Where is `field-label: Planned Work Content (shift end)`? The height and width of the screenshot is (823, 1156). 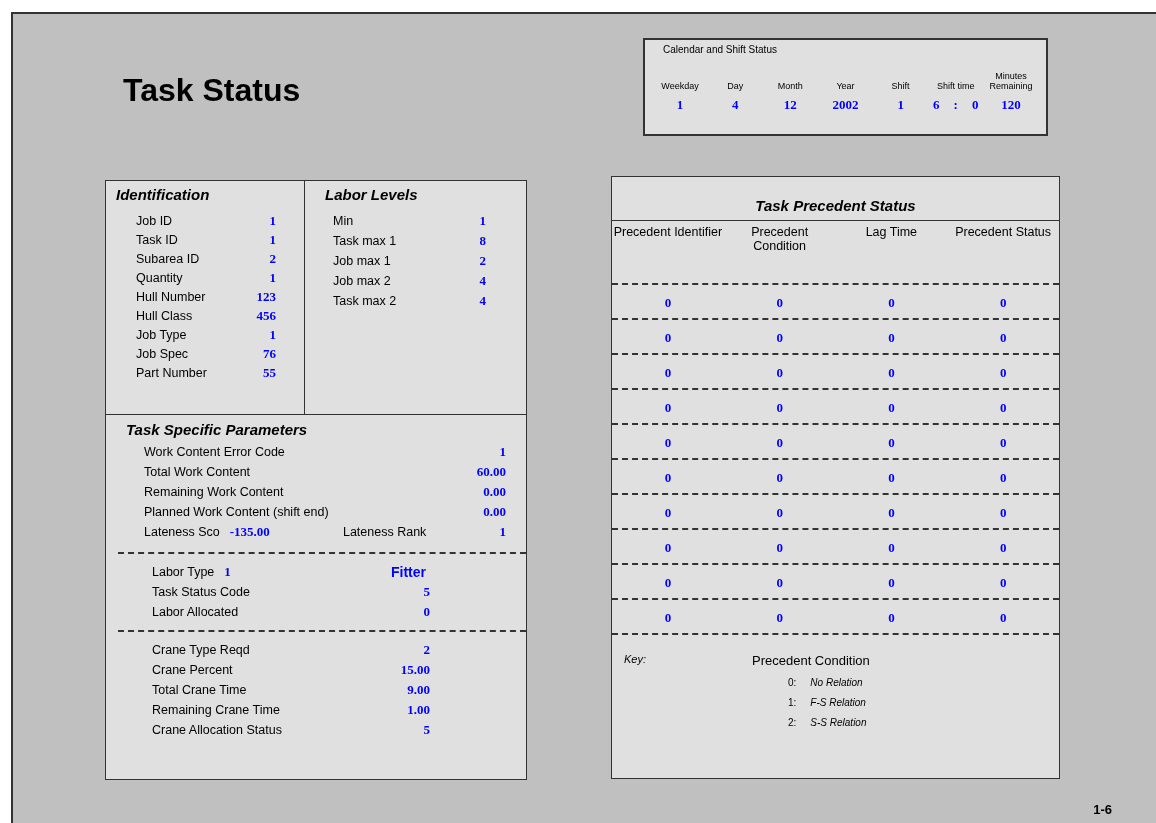
field-label: Planned Work Content (shift end) is located at coordinates (236, 512).